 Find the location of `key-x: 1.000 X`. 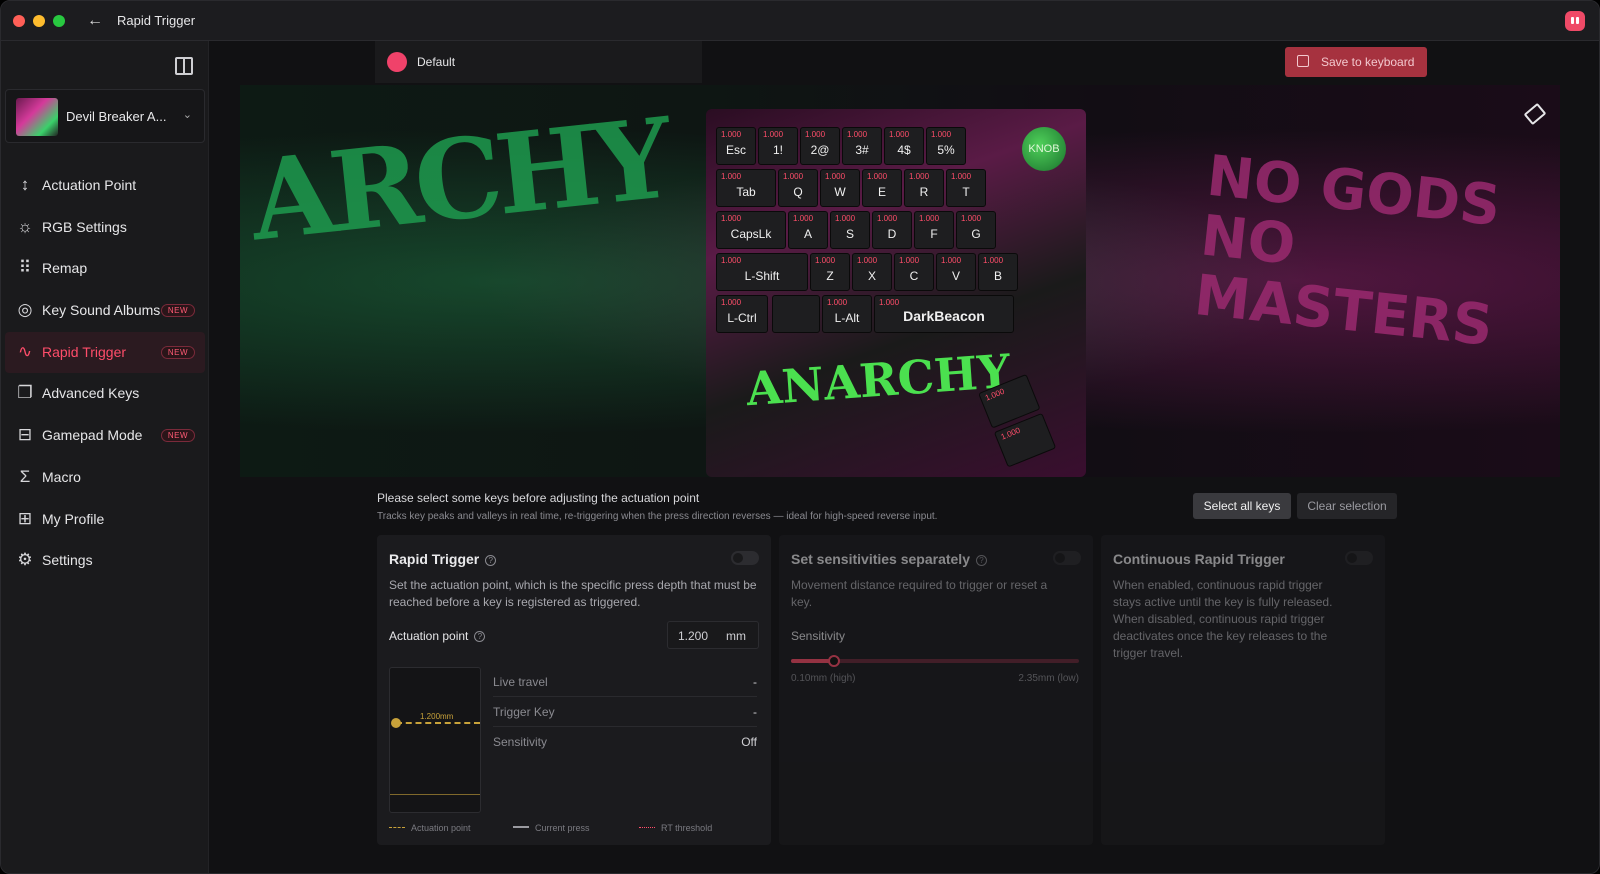

key-x: 1.000 X is located at coordinates (872, 272).